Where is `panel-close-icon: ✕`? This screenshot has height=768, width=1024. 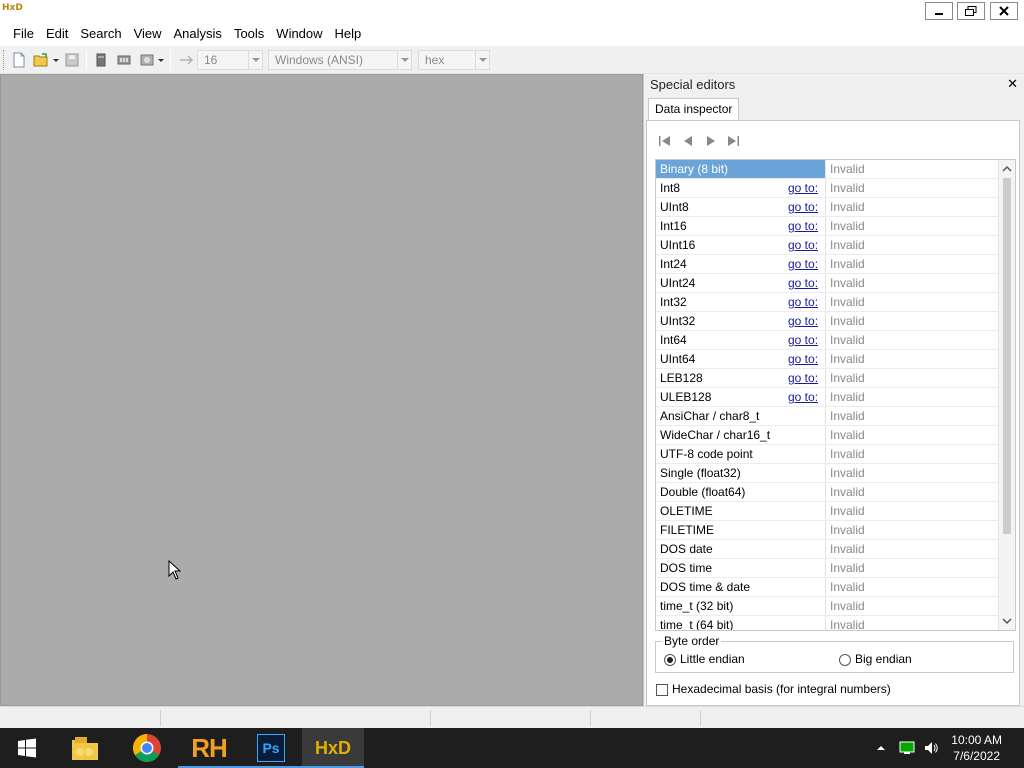 panel-close-icon: ✕ is located at coordinates (1012, 85).